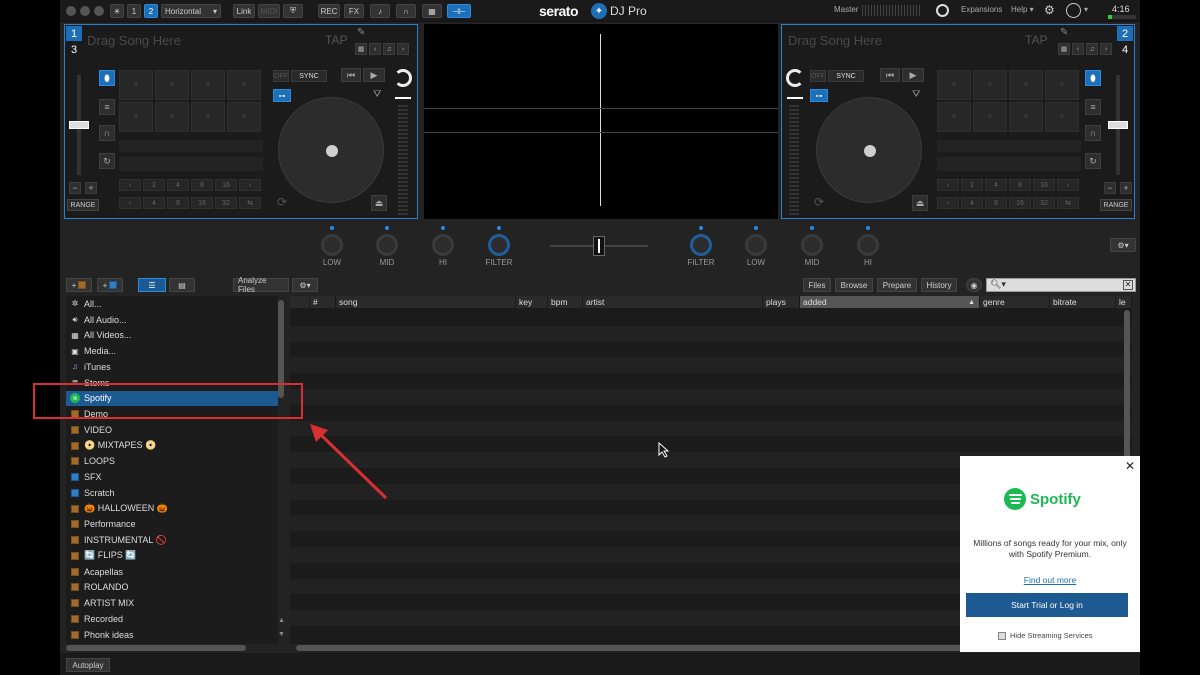 Image resolution: width=1200 pixels, height=675 pixels. I want to click on prepare-button: Prepare, so click(897, 285).